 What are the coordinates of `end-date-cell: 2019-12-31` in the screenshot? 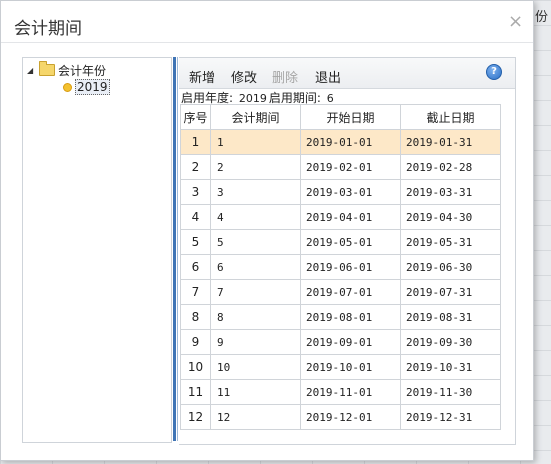 It's located at (450, 417).